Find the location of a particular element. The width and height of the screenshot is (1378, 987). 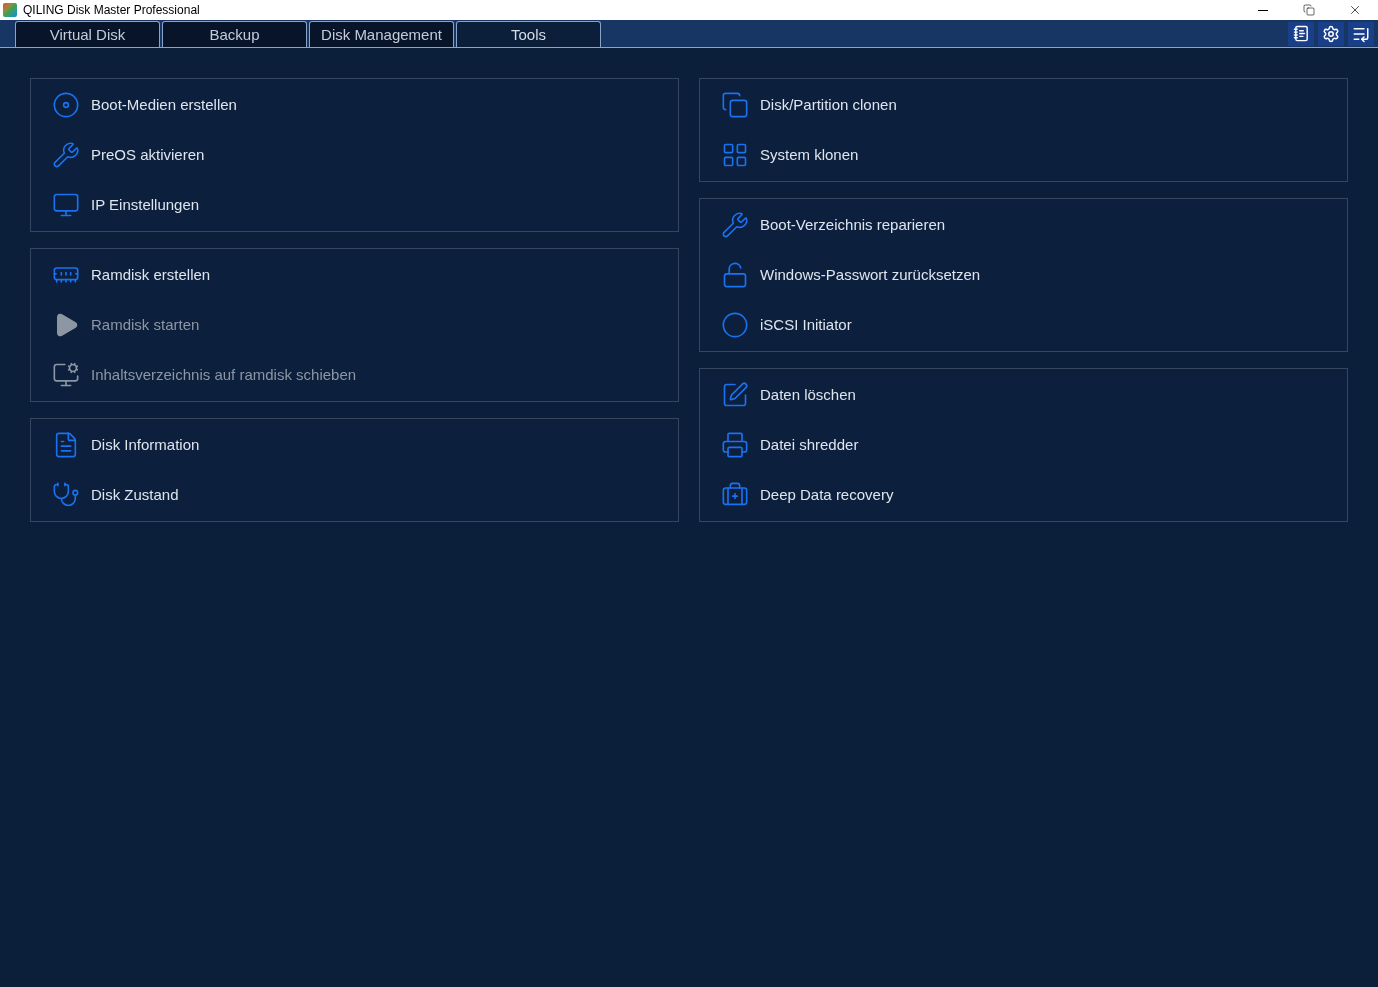

app-logo-icon is located at coordinates (10, 10).